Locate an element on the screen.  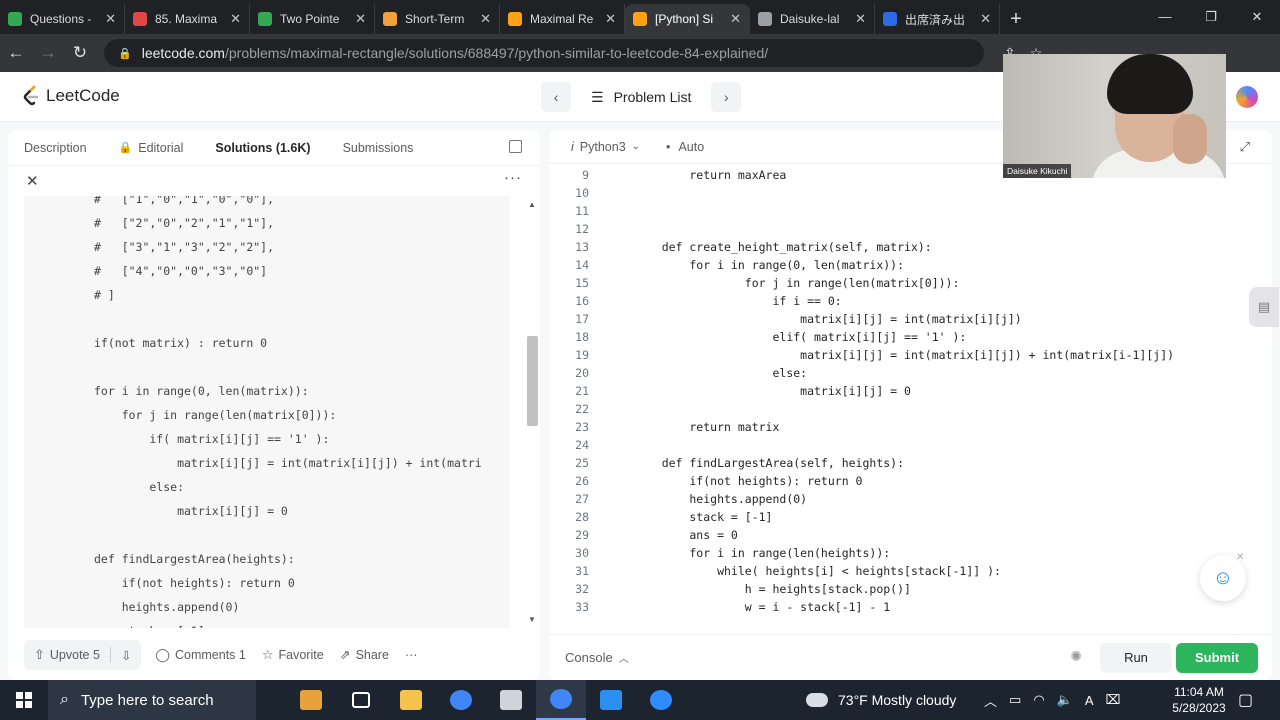
browser-tab: Short-Term ✕ is located at coordinates (437, 19).